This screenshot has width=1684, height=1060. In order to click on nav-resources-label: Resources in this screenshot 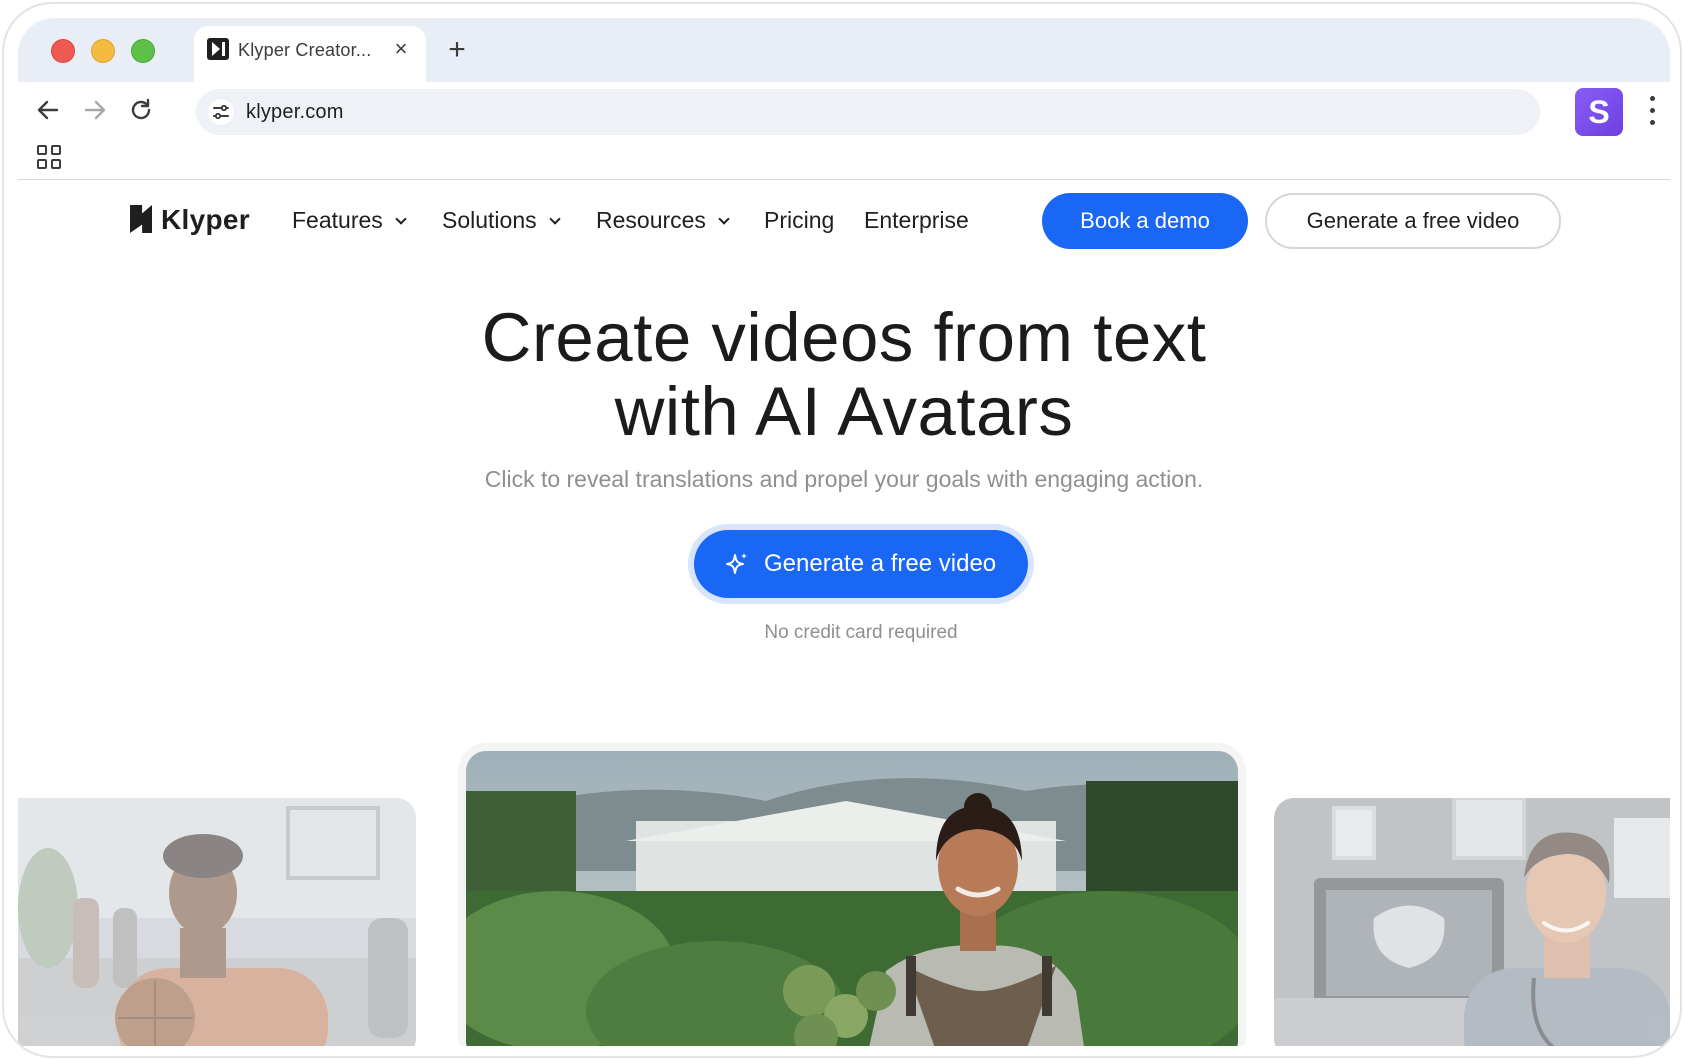, I will do `click(651, 220)`.